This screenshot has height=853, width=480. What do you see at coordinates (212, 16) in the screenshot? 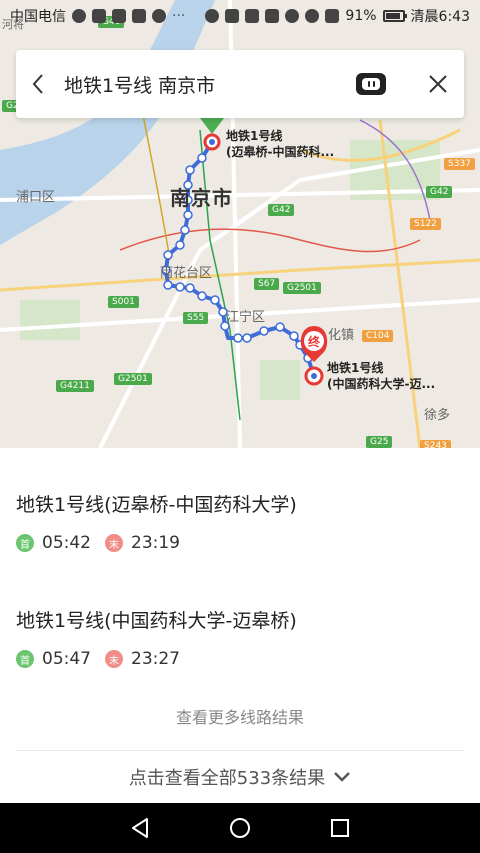
I see `location-icon` at bounding box center [212, 16].